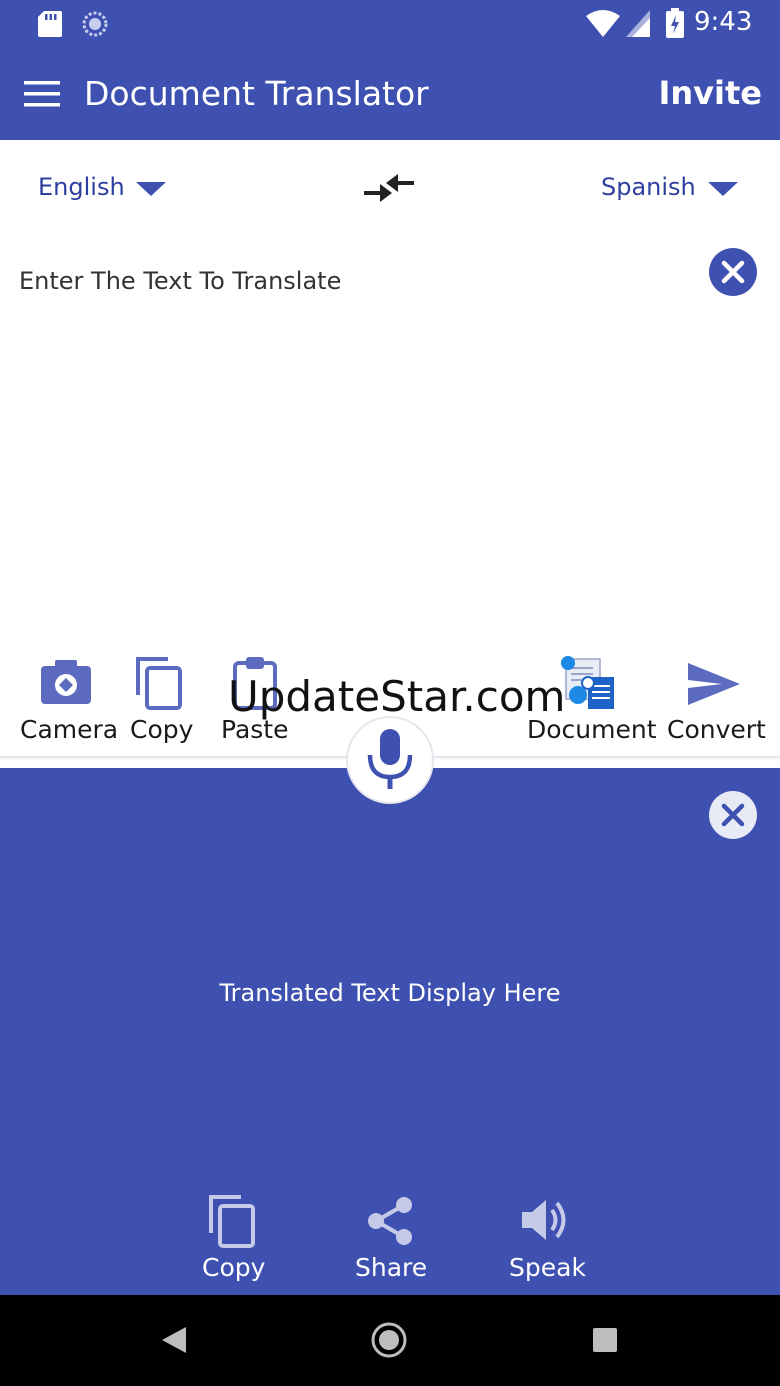  Describe the element at coordinates (390, 993) in the screenshot. I see `translated-text-output: Translated Text Display Here` at that location.